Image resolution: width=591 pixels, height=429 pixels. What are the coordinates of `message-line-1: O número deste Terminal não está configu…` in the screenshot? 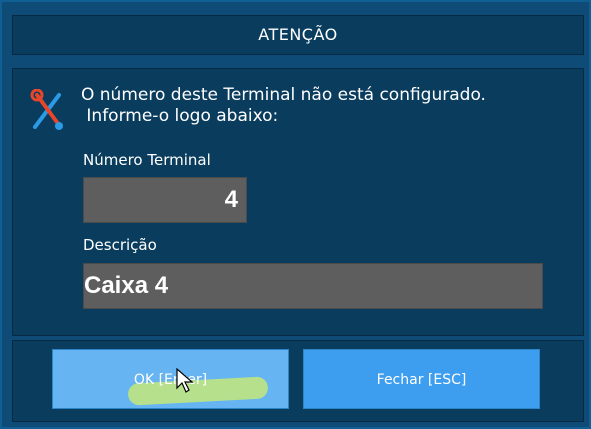 It's located at (283, 95).